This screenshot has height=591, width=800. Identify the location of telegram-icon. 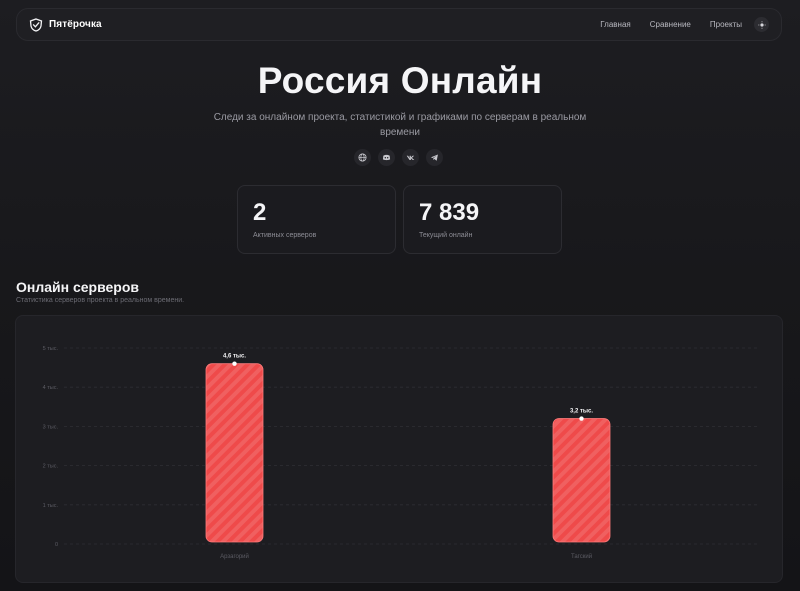
(434, 157).